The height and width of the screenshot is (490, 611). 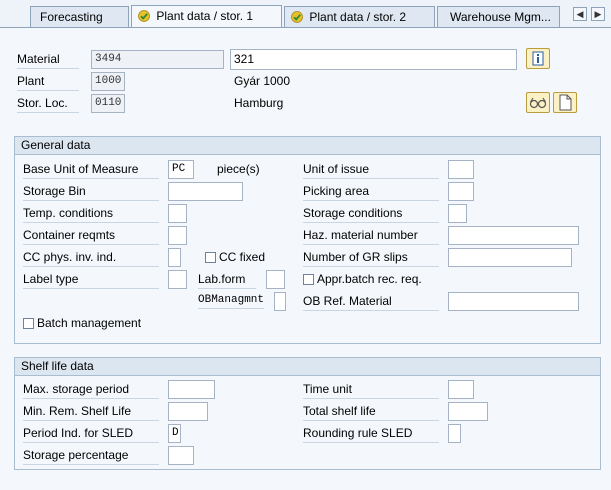 I want to click on haz-material-field, so click(x=513, y=235).